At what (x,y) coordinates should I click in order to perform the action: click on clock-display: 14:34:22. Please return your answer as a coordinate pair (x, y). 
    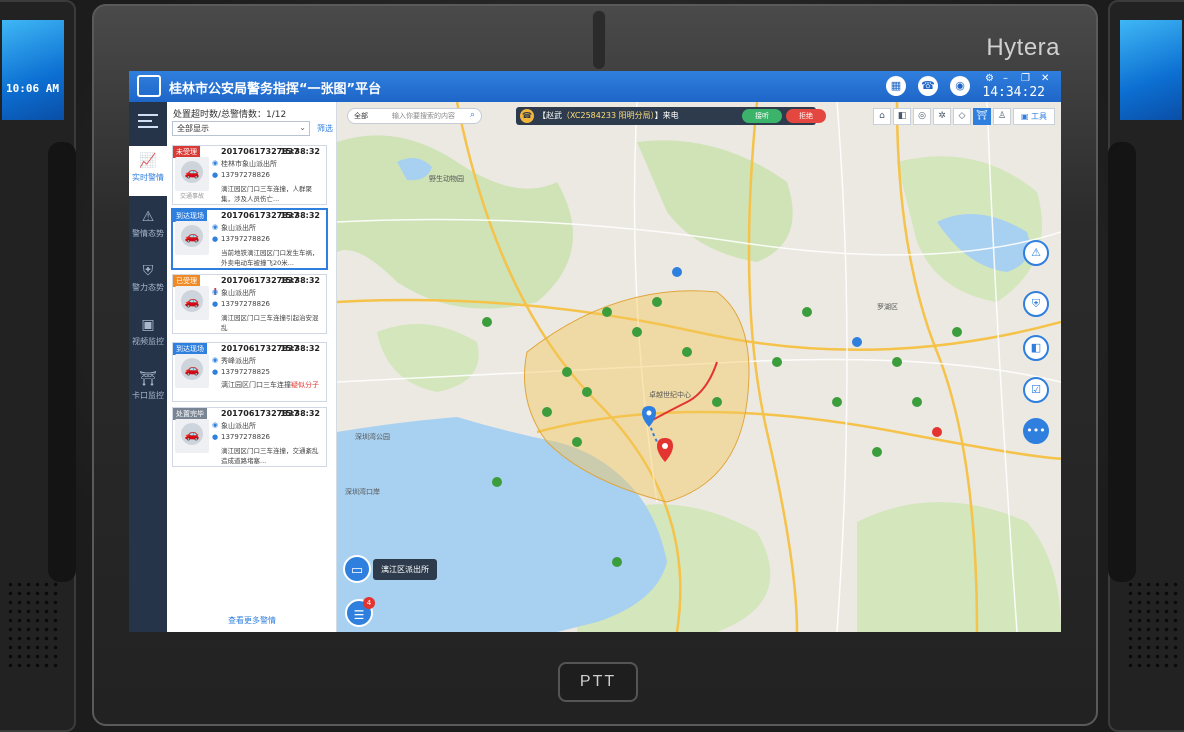
    Looking at the image, I should click on (1013, 92).